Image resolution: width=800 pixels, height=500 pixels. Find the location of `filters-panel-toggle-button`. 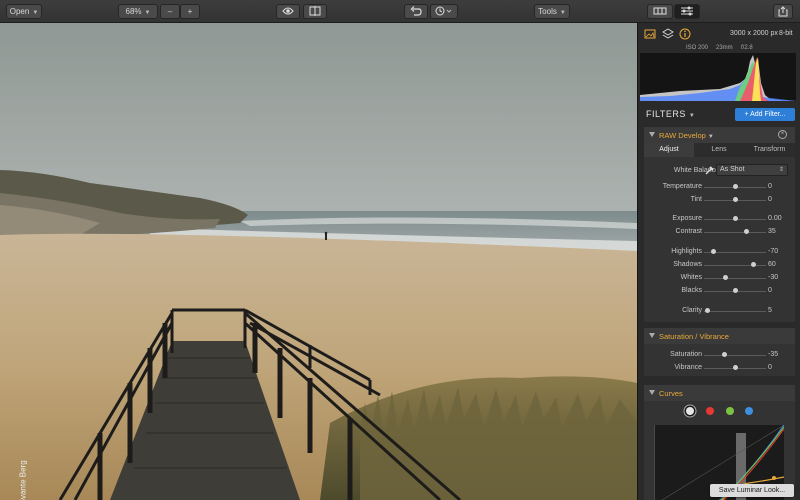

filters-panel-toggle-button is located at coordinates (687, 11).